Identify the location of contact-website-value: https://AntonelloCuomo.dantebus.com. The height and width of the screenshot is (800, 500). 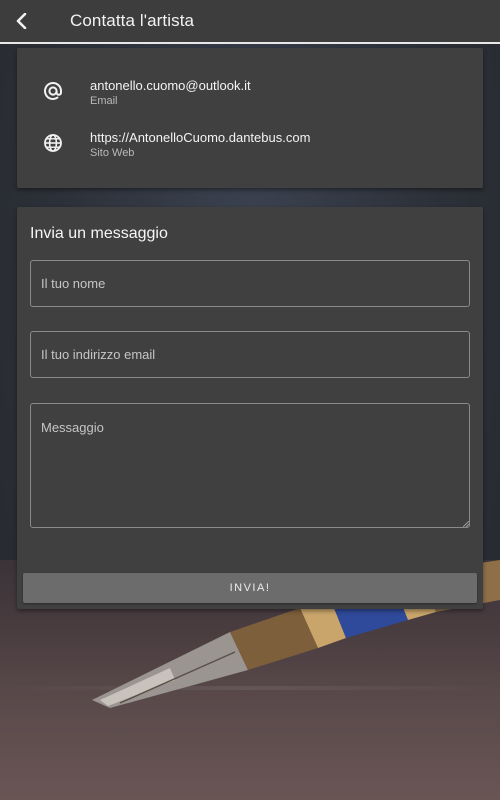
(200, 137).